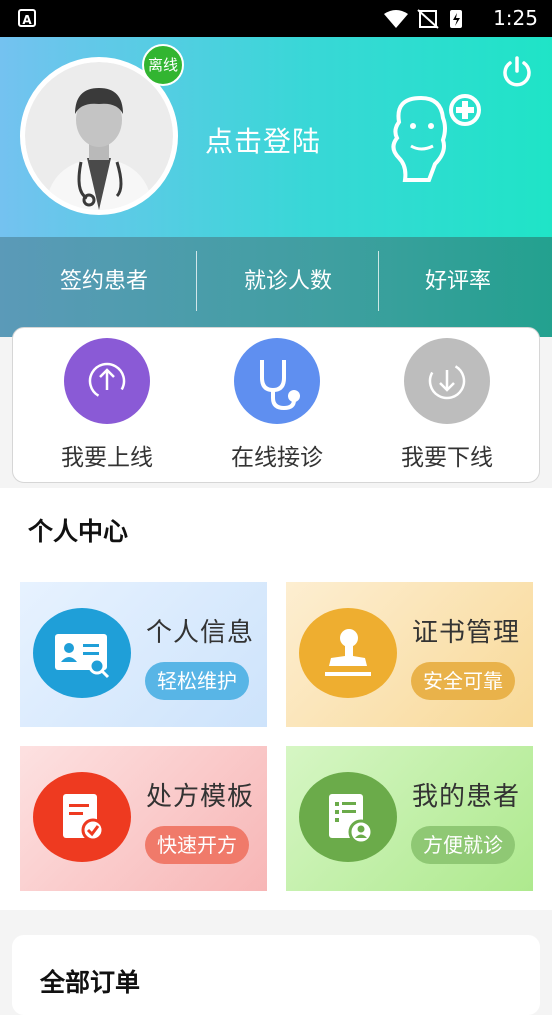 This screenshot has height=1015, width=552. Describe the element at coordinates (515, 18) in the screenshot. I see `clock: 1:25` at that location.